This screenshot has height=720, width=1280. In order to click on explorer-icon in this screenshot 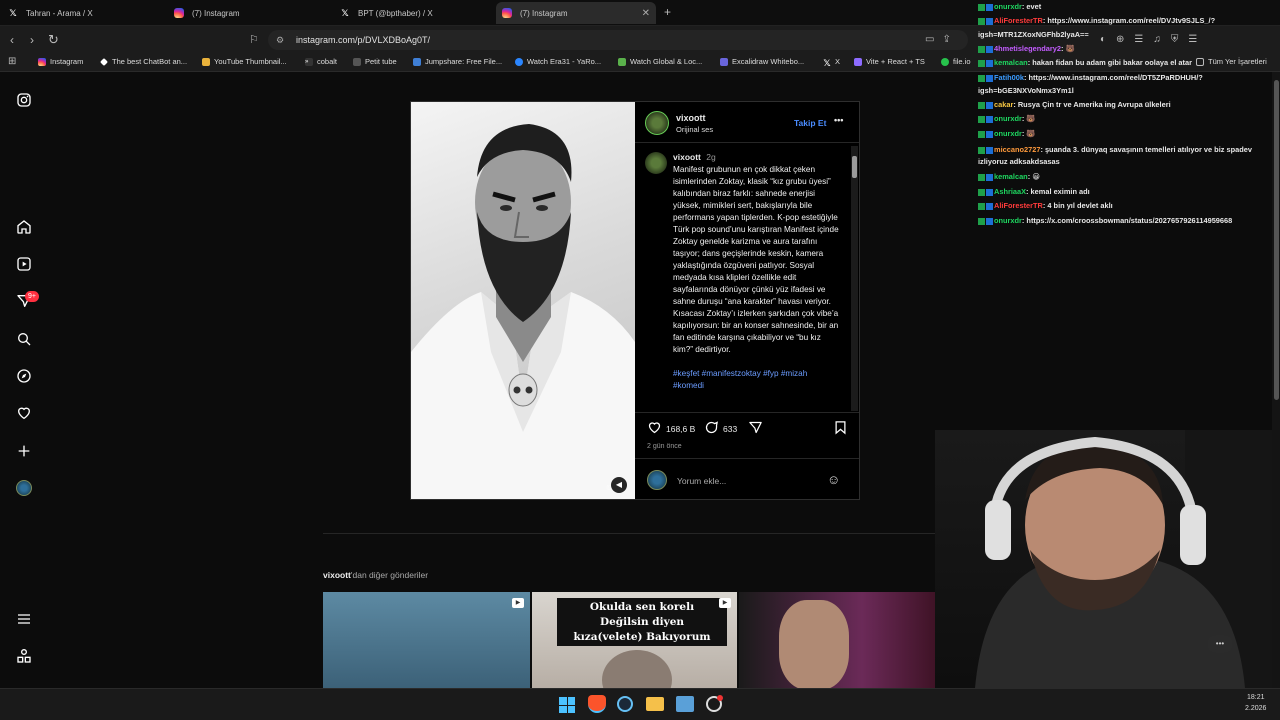, I will do `click(655, 704)`.